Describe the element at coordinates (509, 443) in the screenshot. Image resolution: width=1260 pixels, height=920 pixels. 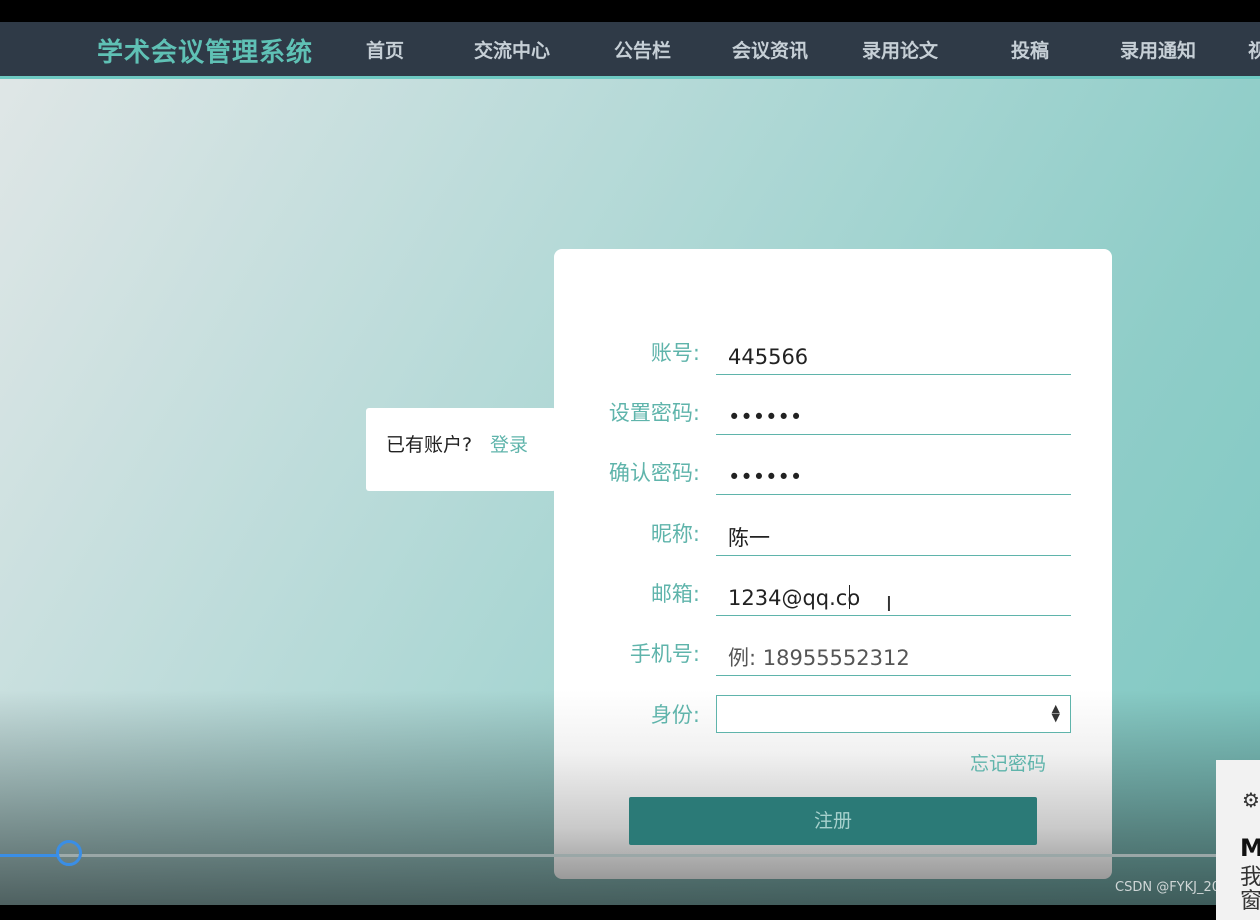
I see `login-link: 登录` at that location.